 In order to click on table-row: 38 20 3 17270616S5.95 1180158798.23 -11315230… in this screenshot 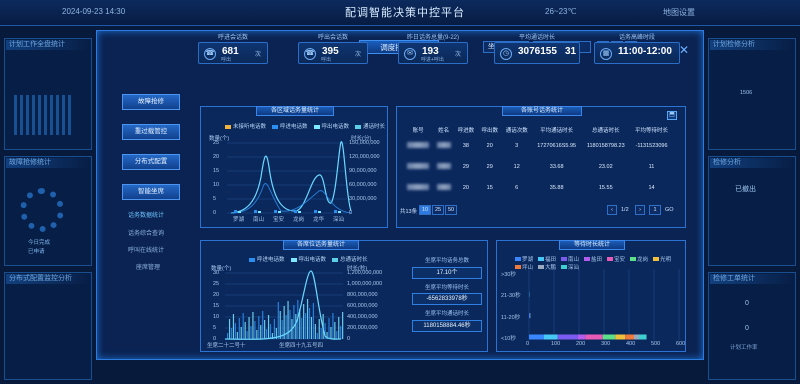, I will do `click(538, 145)`.